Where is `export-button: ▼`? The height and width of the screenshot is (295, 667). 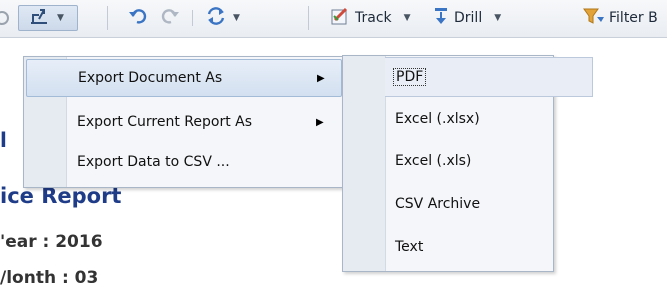
export-button: ▼ is located at coordinates (48, 18).